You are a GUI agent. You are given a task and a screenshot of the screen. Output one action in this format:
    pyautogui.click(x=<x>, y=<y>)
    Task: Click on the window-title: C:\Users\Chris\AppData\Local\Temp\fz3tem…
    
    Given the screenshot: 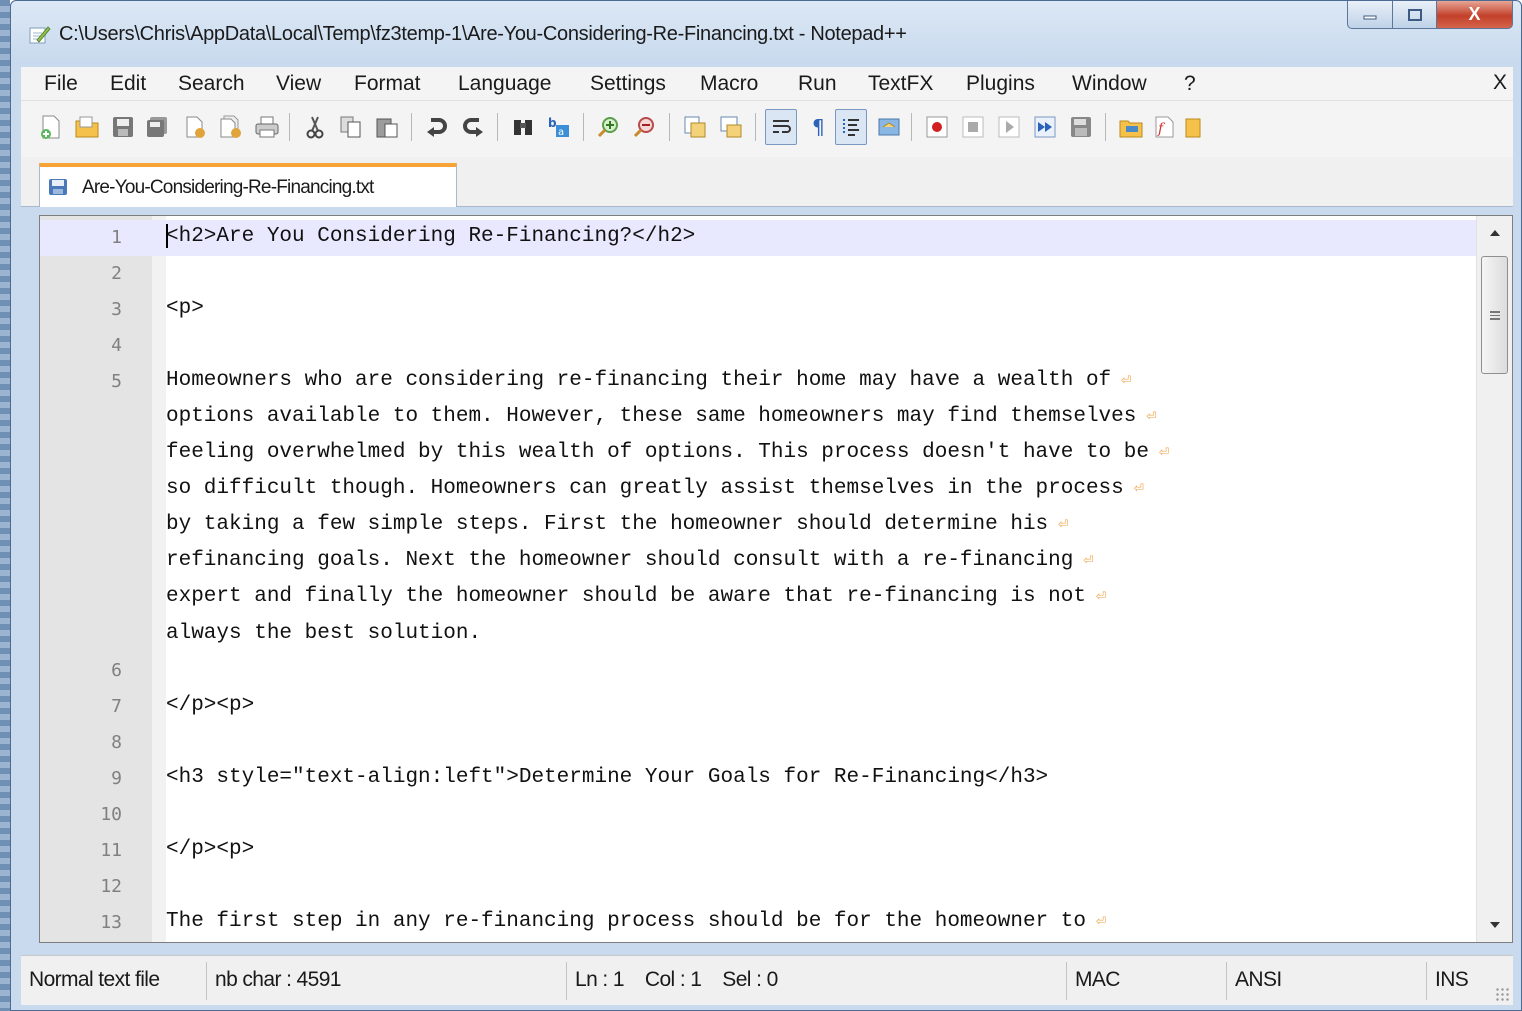 What is the action you would take?
    pyautogui.click(x=483, y=34)
    